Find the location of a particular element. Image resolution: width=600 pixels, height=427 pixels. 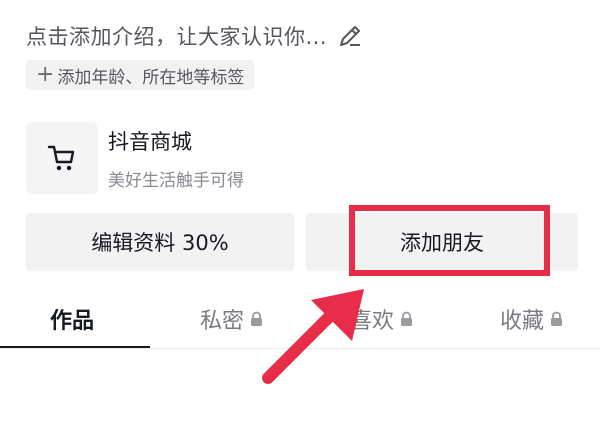

add-tags-button: + 添加年龄、所在地等标签 is located at coordinates (140, 75).